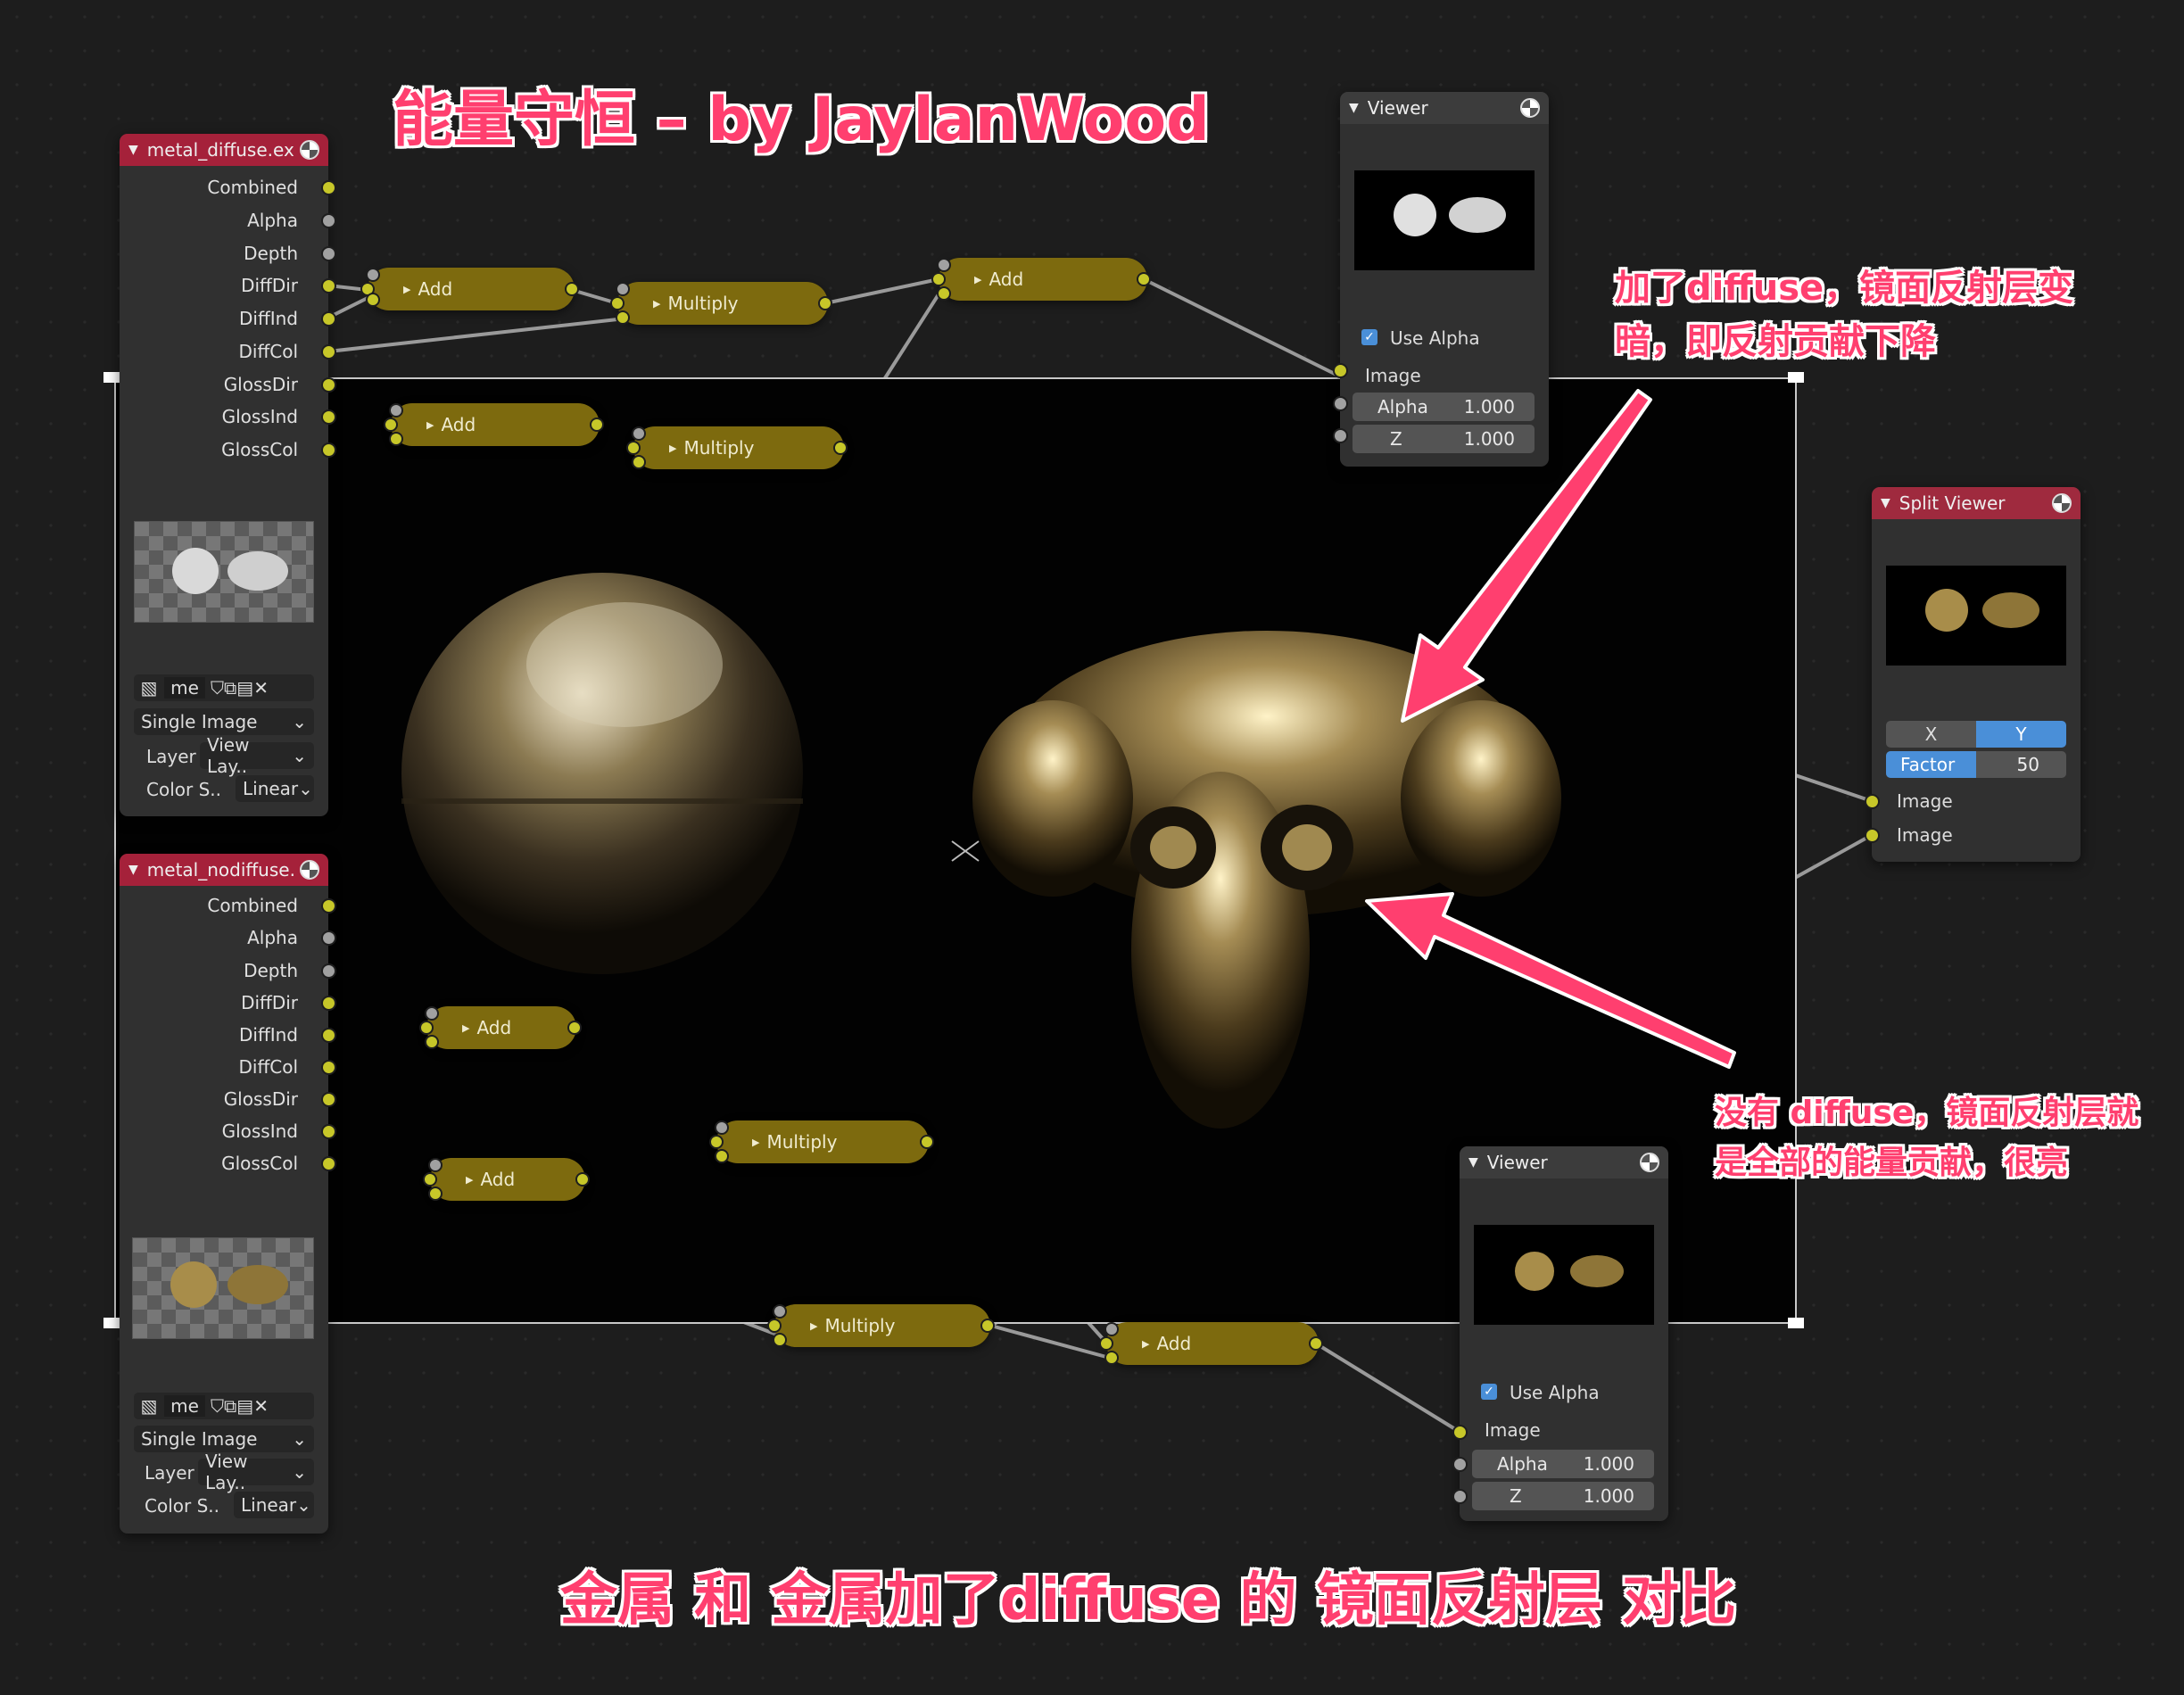 The width and height of the screenshot is (2184, 1695). I want to click on factor-slider: Factor 50, so click(1976, 765).